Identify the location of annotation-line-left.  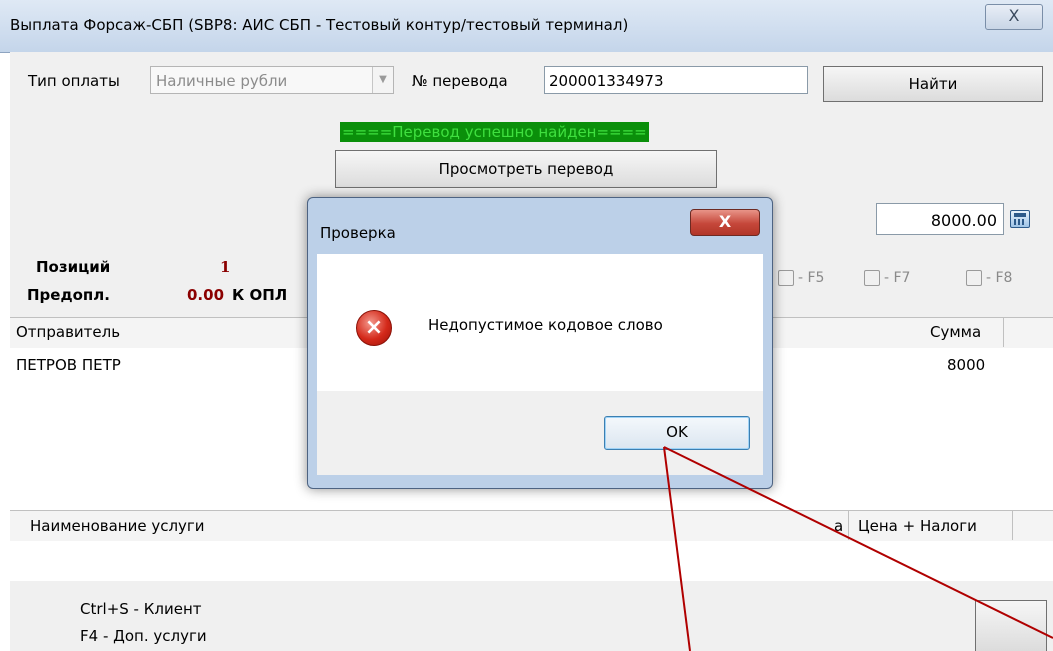
(677, 548).